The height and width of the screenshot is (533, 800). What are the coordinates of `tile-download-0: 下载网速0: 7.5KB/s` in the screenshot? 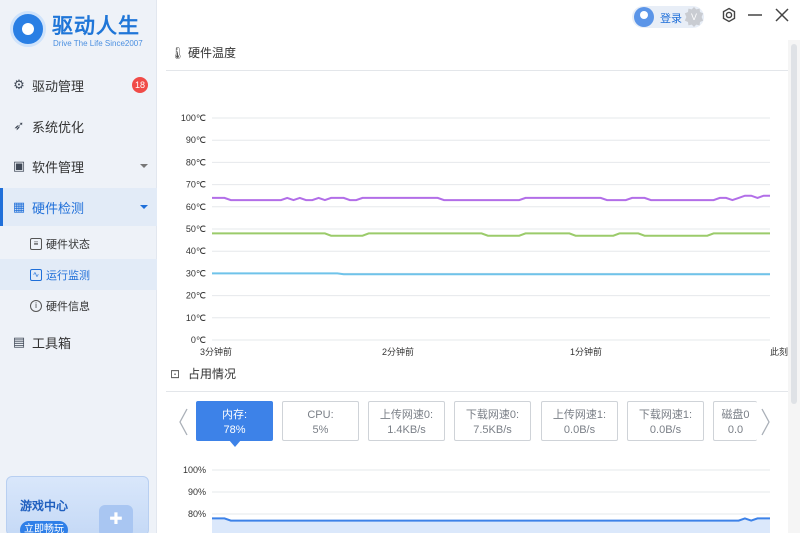 It's located at (492, 421).